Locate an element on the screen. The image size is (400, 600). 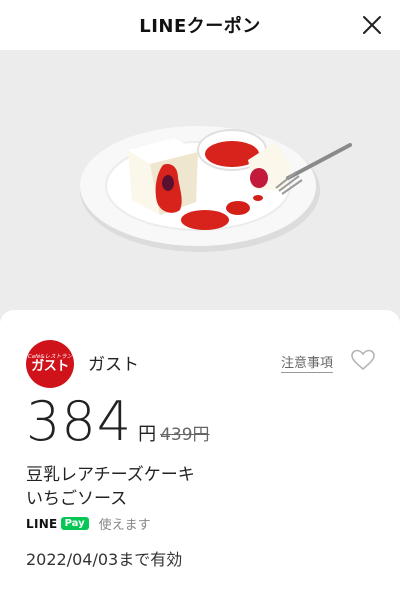
original-price: 439円 is located at coordinates (185, 435).